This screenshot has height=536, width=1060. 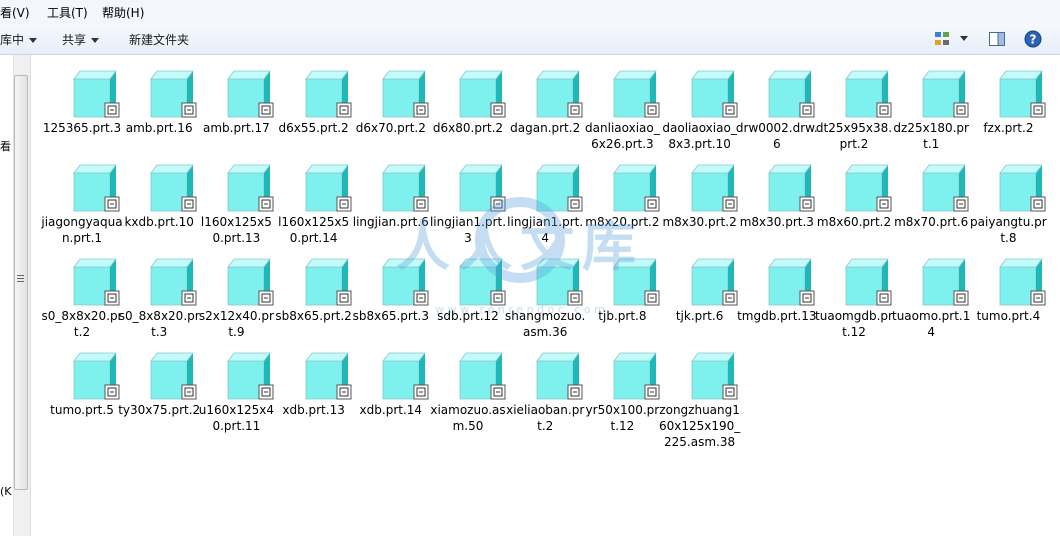 I want to click on file-item: d6x80.prt.2, so click(x=468, y=105).